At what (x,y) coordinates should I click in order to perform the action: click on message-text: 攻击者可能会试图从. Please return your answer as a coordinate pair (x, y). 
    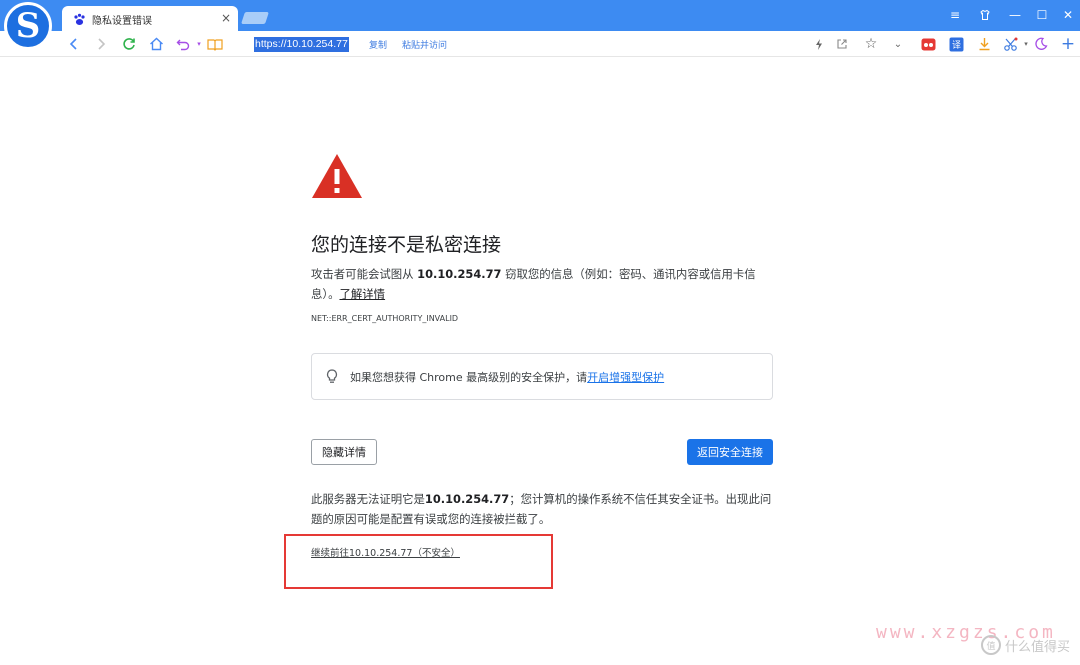
    Looking at the image, I should click on (364, 274).